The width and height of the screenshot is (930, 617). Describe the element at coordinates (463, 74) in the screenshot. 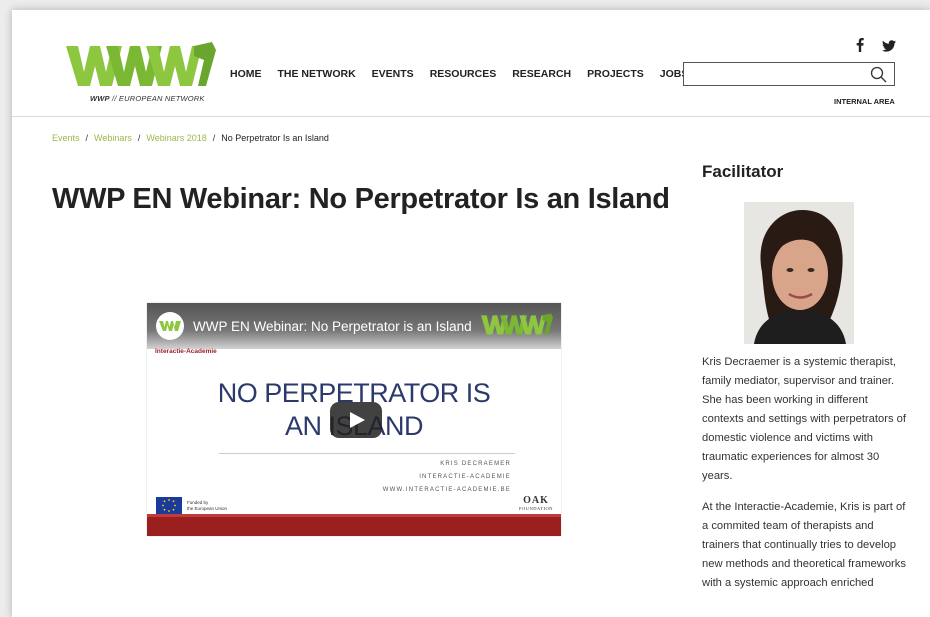

I see `nav-item-resources: RESOURCES` at that location.